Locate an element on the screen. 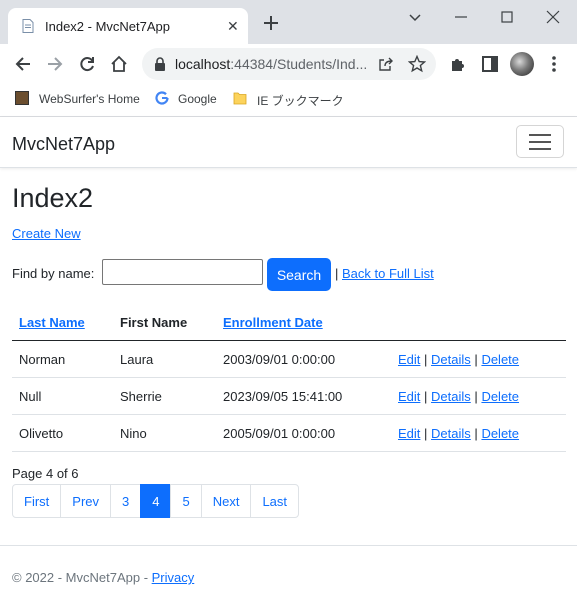 The height and width of the screenshot is (608, 577). cell-enrollment-date: 2023/09/05 15:41:00 is located at coordinates (303, 396).